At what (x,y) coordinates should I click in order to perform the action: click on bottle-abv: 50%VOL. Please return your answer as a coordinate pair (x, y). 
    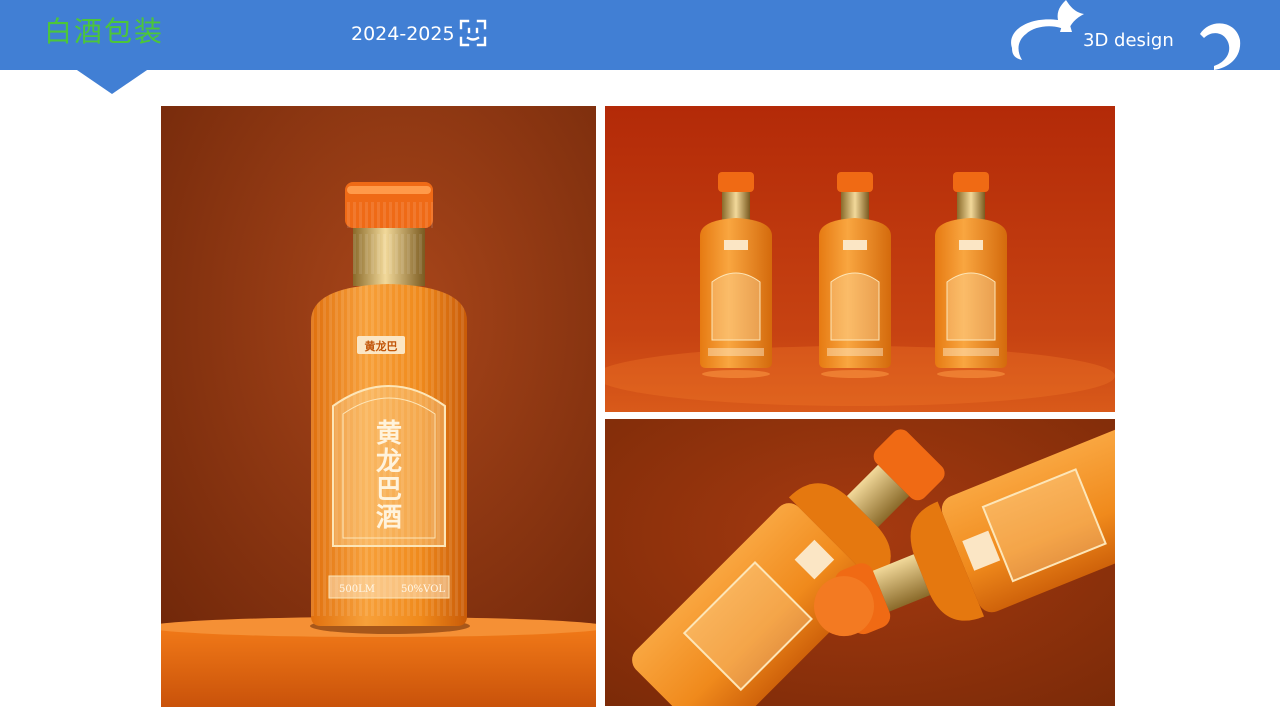
    Looking at the image, I should click on (423, 589).